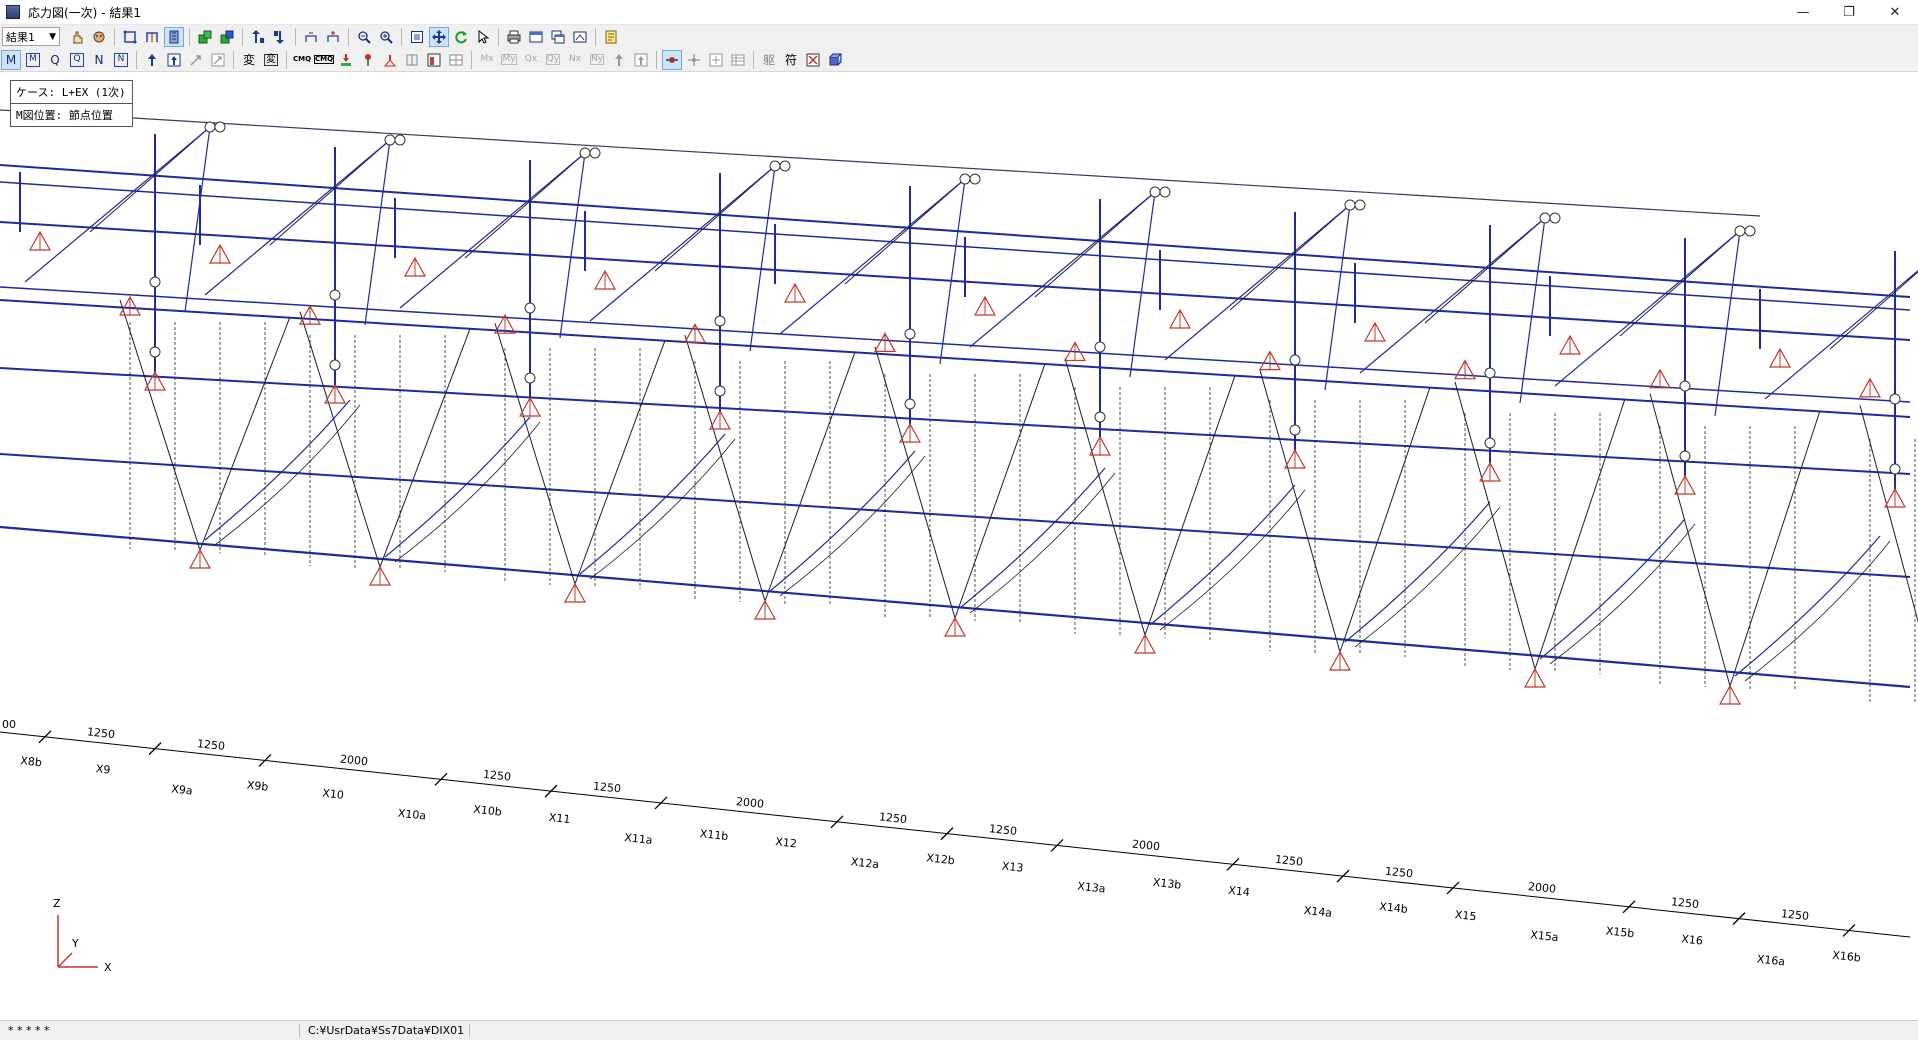 Image resolution: width=1918 pixels, height=1040 pixels. Describe the element at coordinates (258, 37) in the screenshot. I see `up-arrow-icon` at that location.